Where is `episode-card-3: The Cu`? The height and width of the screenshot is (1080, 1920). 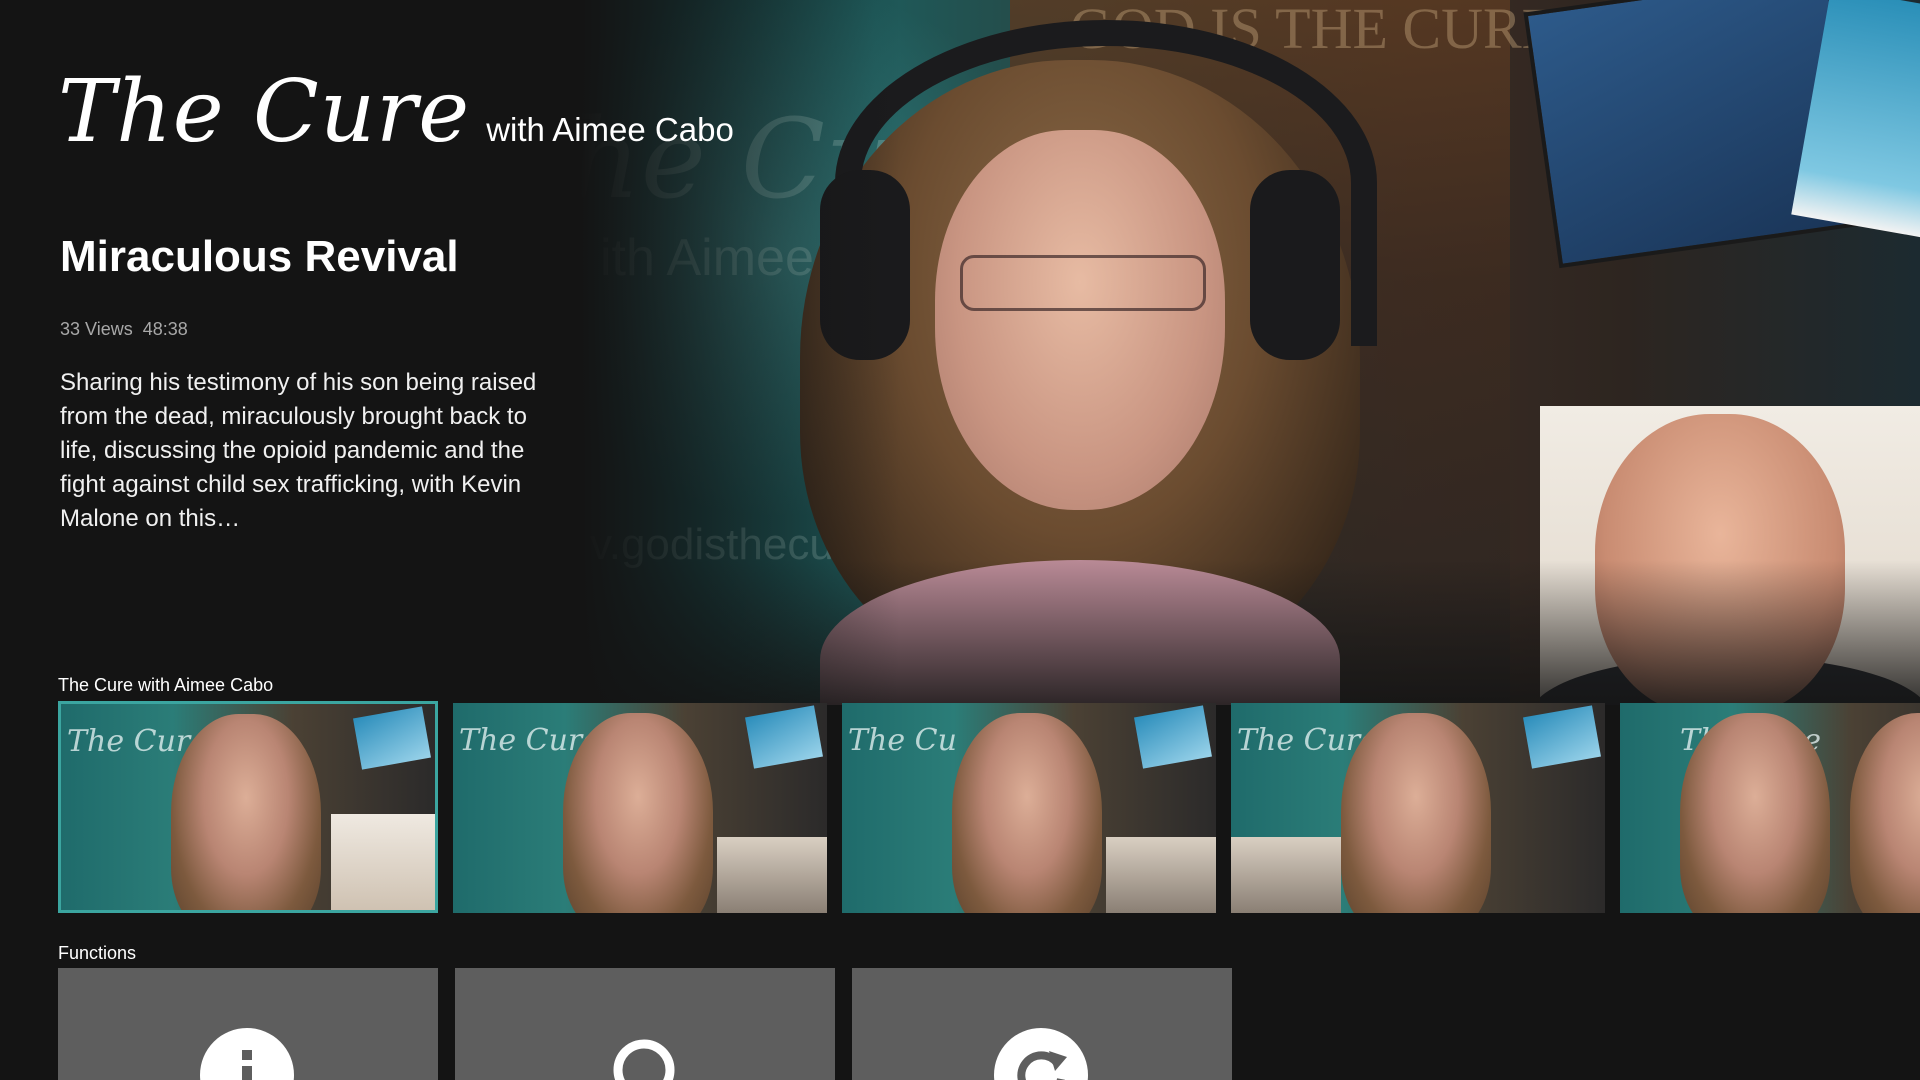
episode-card-3: The Cu is located at coordinates (1029, 808).